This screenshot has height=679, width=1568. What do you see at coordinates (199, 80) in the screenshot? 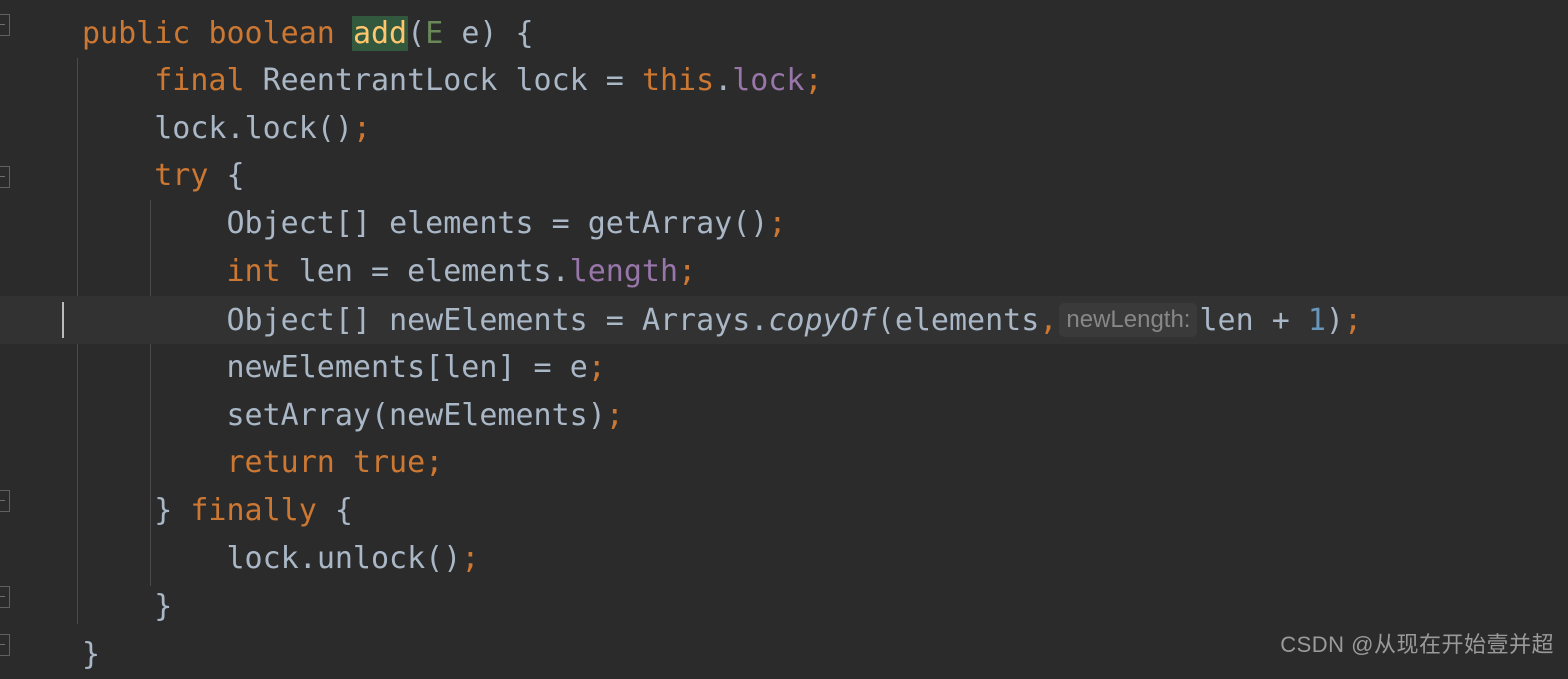
I see `token-keyword-final: final` at bounding box center [199, 80].